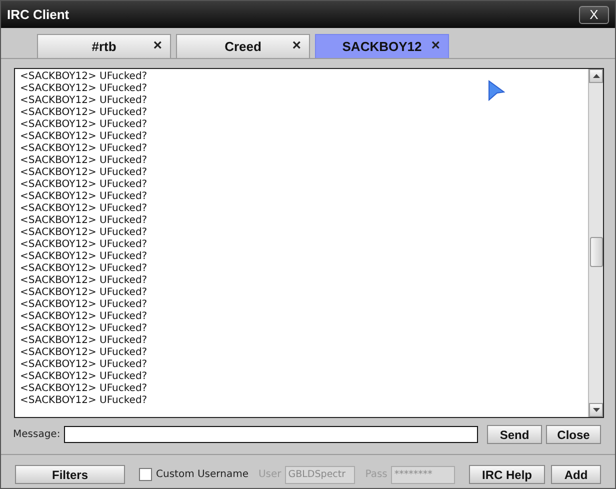 The width and height of the screenshot is (616, 489). Describe the element at coordinates (145, 474) in the screenshot. I see `checkbox` at that location.